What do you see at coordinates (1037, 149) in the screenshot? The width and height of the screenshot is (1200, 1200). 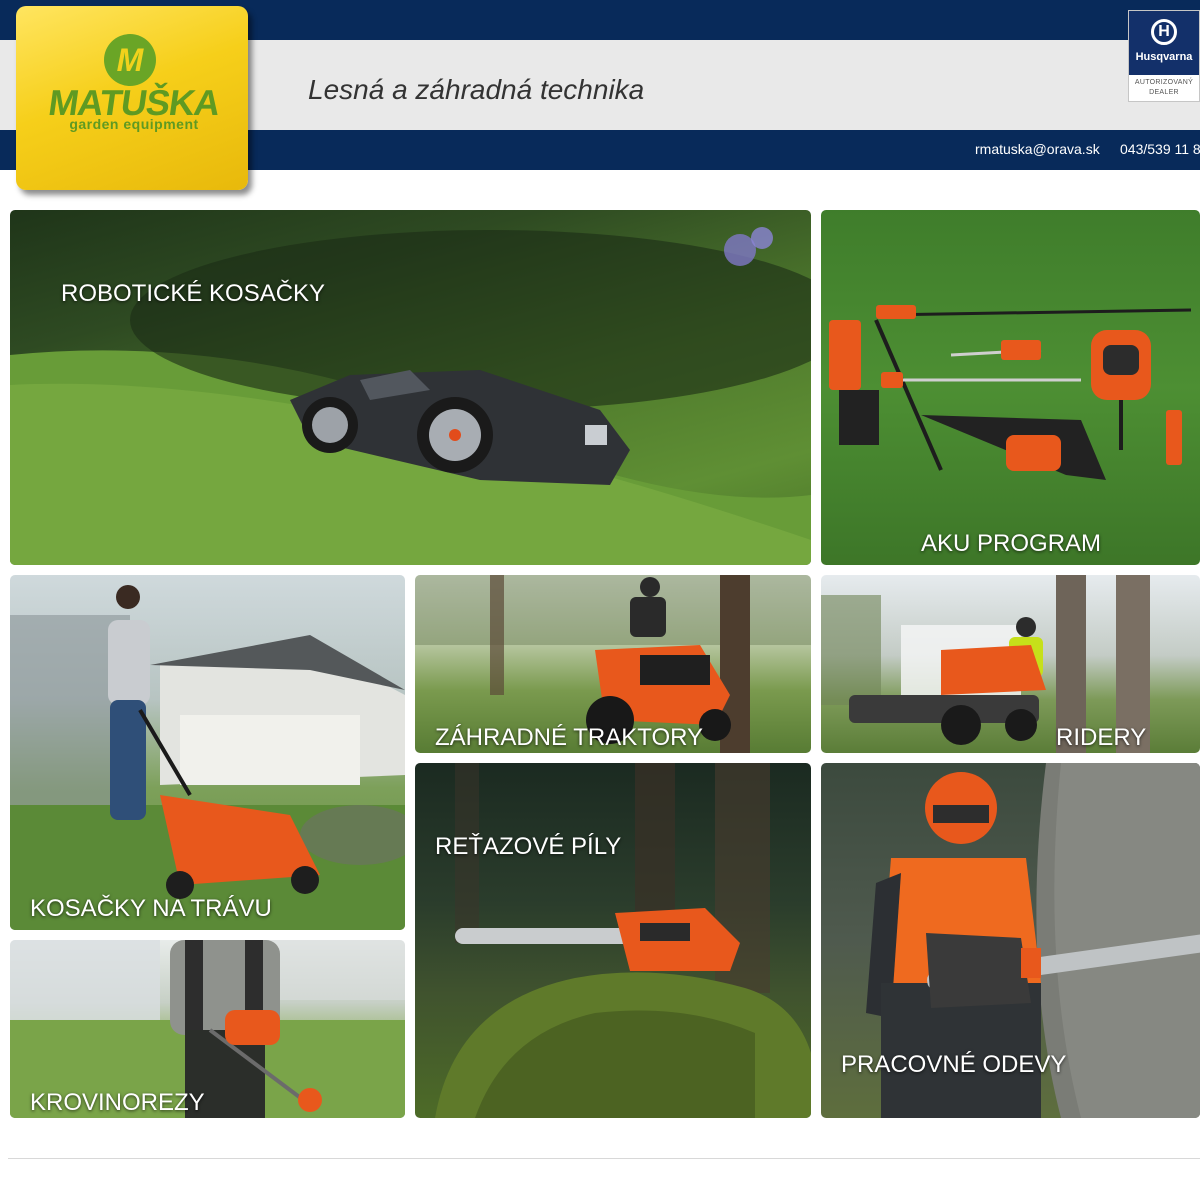 I see `email-link: rmatuska@orava.sk` at bounding box center [1037, 149].